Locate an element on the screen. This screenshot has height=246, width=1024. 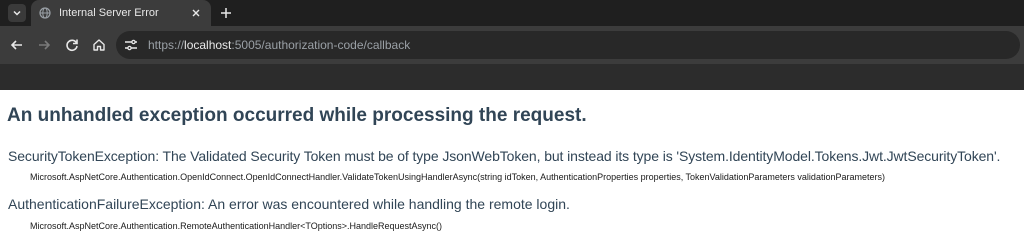
forward-arrow-icon is located at coordinates (45, 45).